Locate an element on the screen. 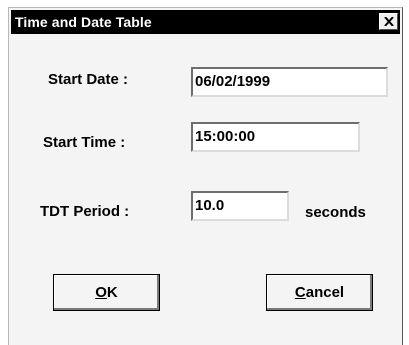 The image size is (409, 345). start-date-field: 06/02/1999 is located at coordinates (289, 82).